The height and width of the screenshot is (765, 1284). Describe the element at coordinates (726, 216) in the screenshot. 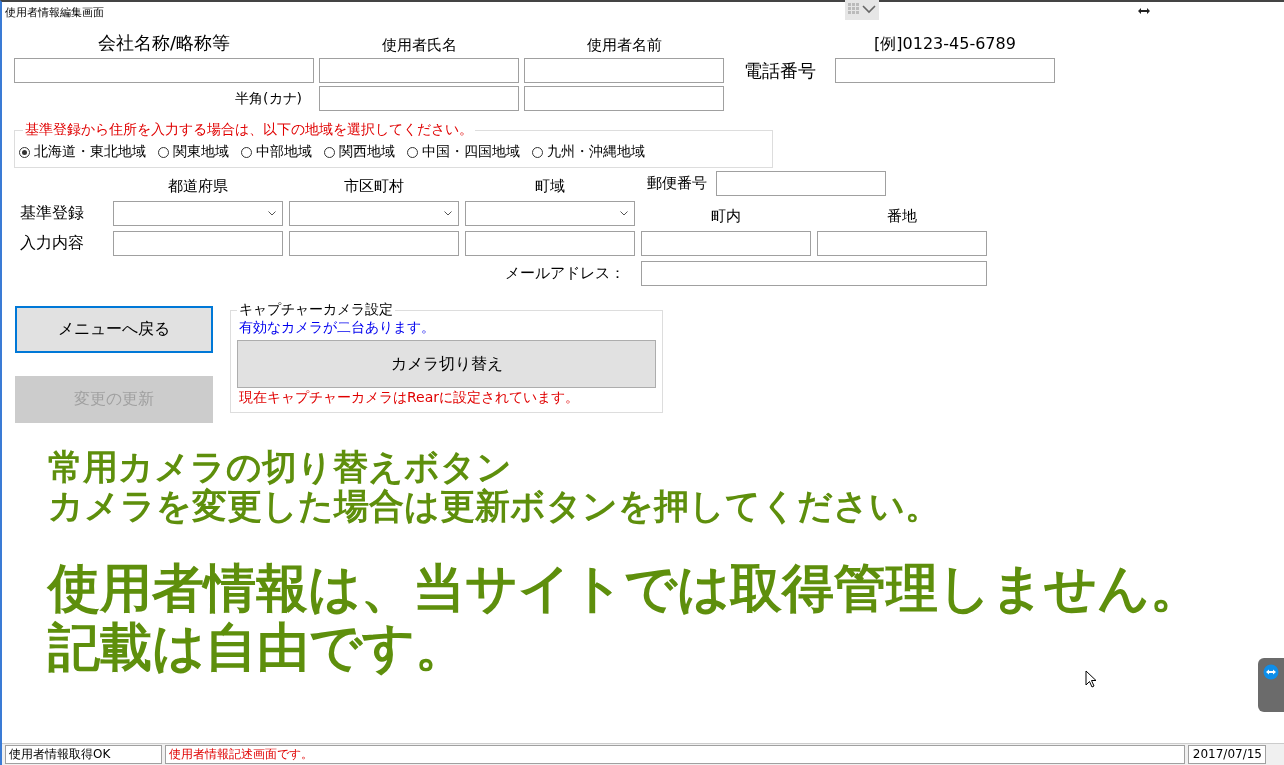

I see `column-heading: 町内` at that location.